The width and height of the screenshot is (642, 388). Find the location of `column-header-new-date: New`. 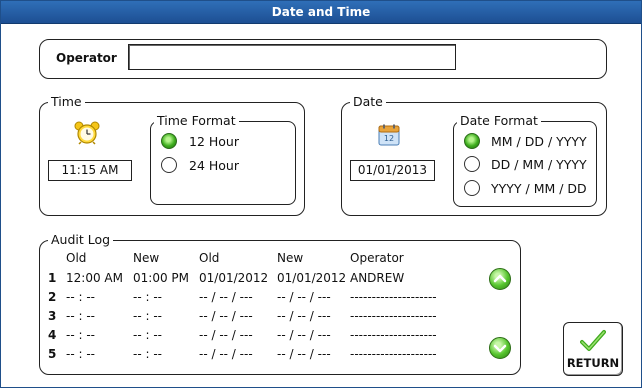

column-header-new-date: New is located at coordinates (290, 258).